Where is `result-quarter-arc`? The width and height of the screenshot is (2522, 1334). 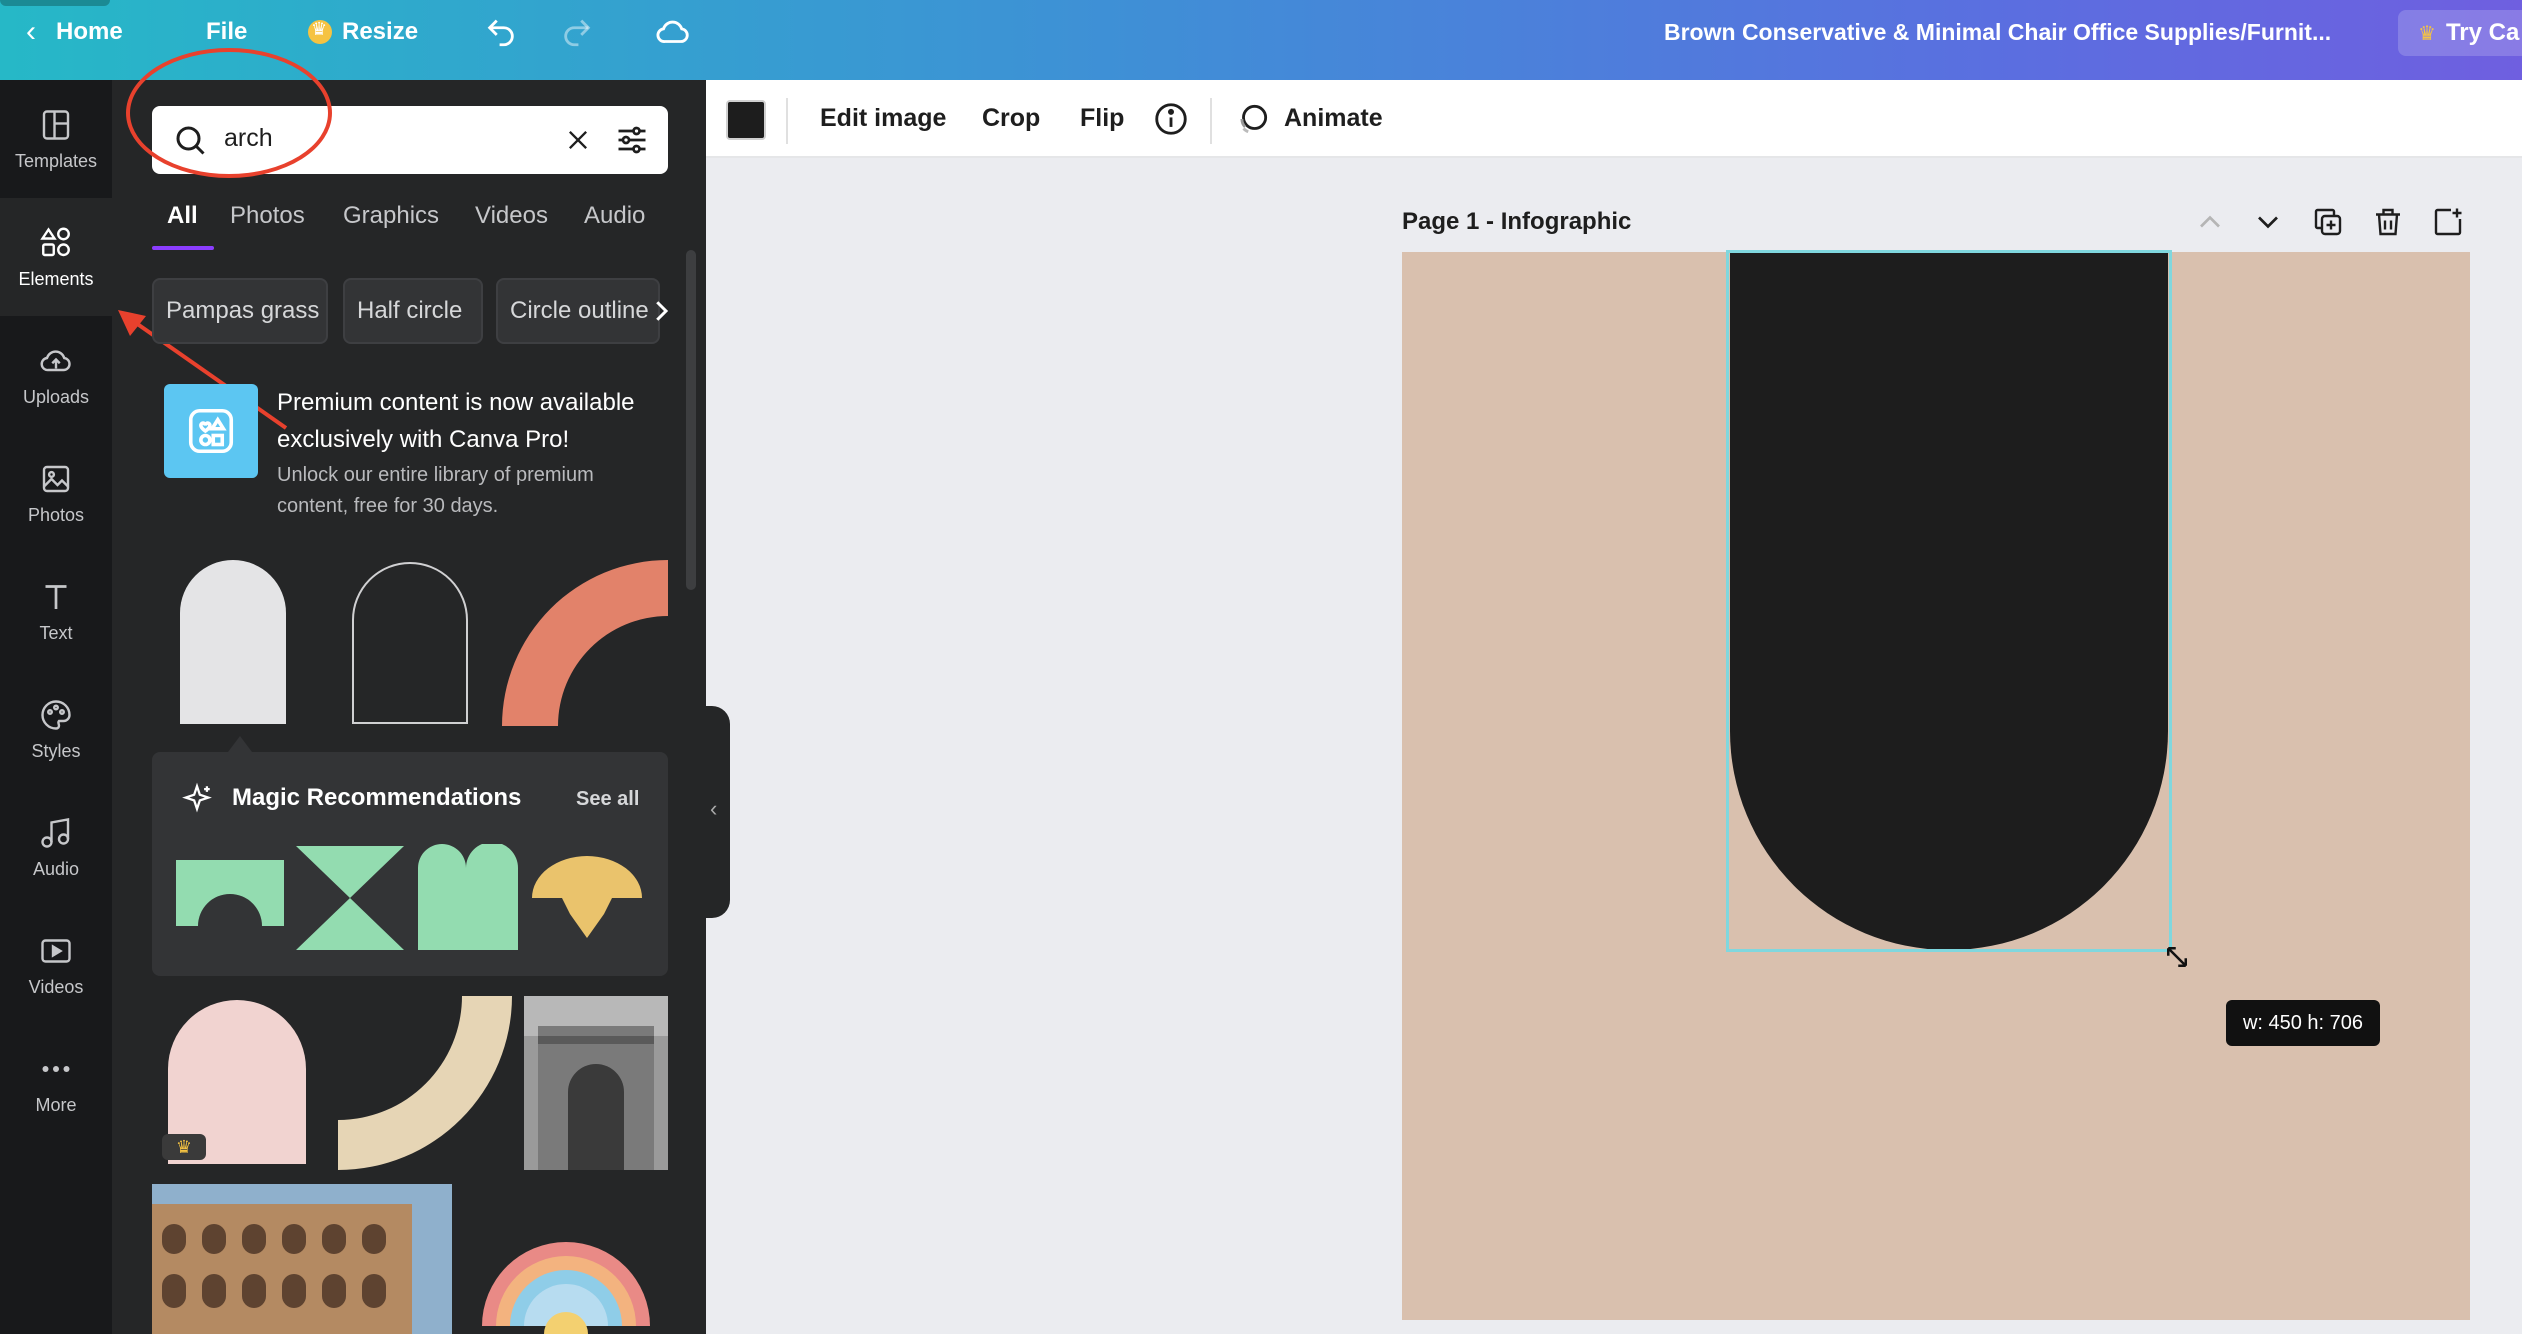
result-quarter-arc is located at coordinates (585, 643).